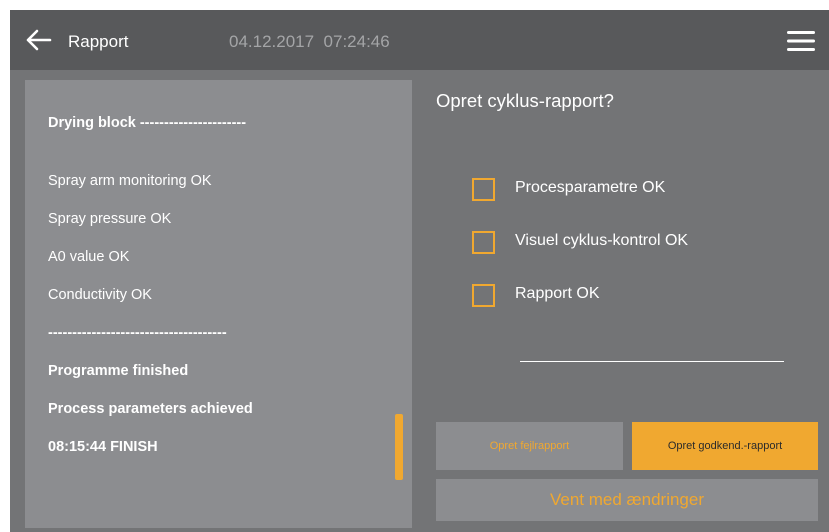  What do you see at coordinates (110, 219) in the screenshot?
I see `log-line: Spray pressure OK` at bounding box center [110, 219].